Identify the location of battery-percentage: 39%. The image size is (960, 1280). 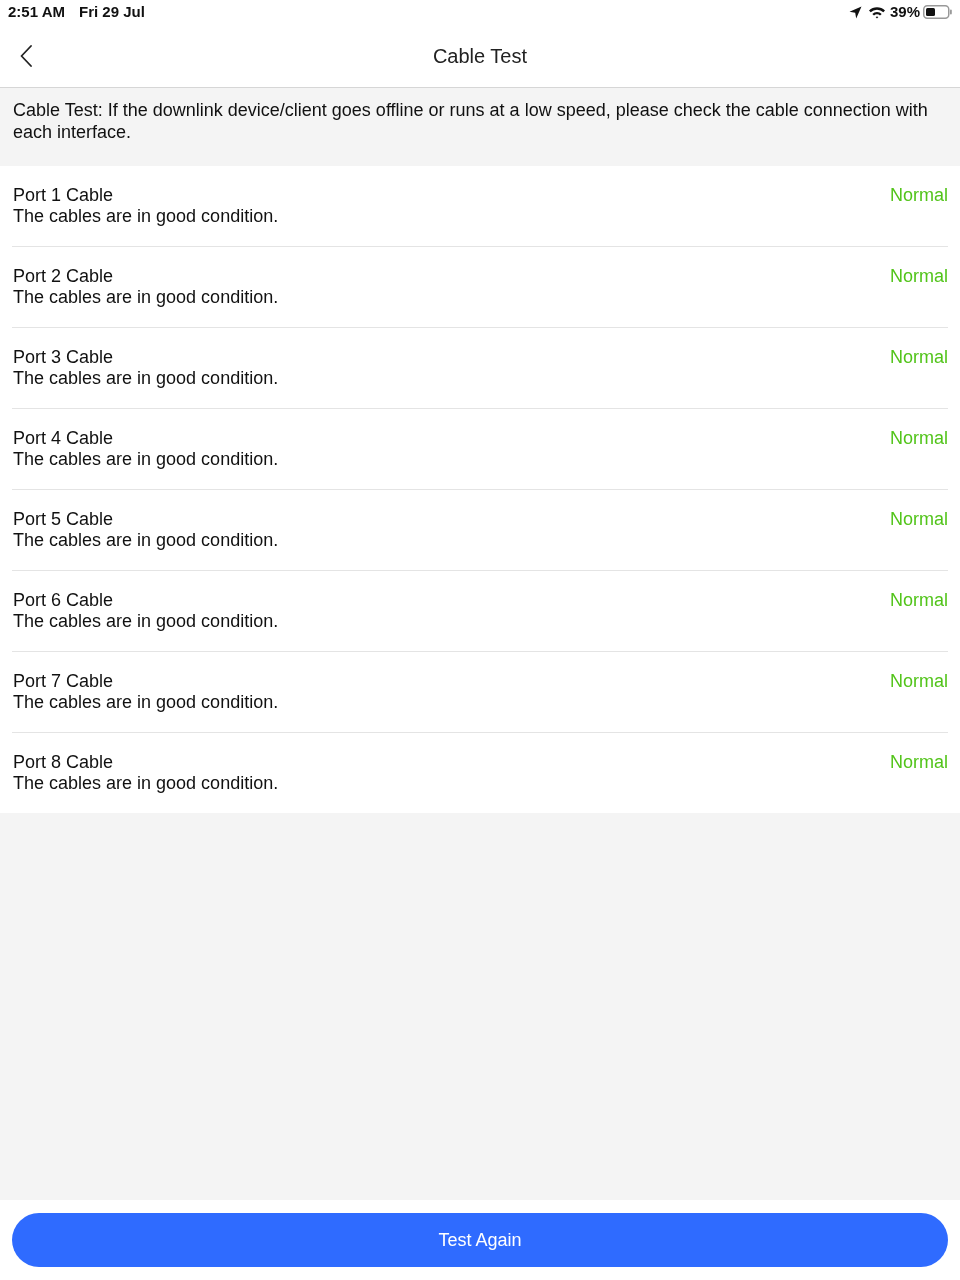
(904, 11).